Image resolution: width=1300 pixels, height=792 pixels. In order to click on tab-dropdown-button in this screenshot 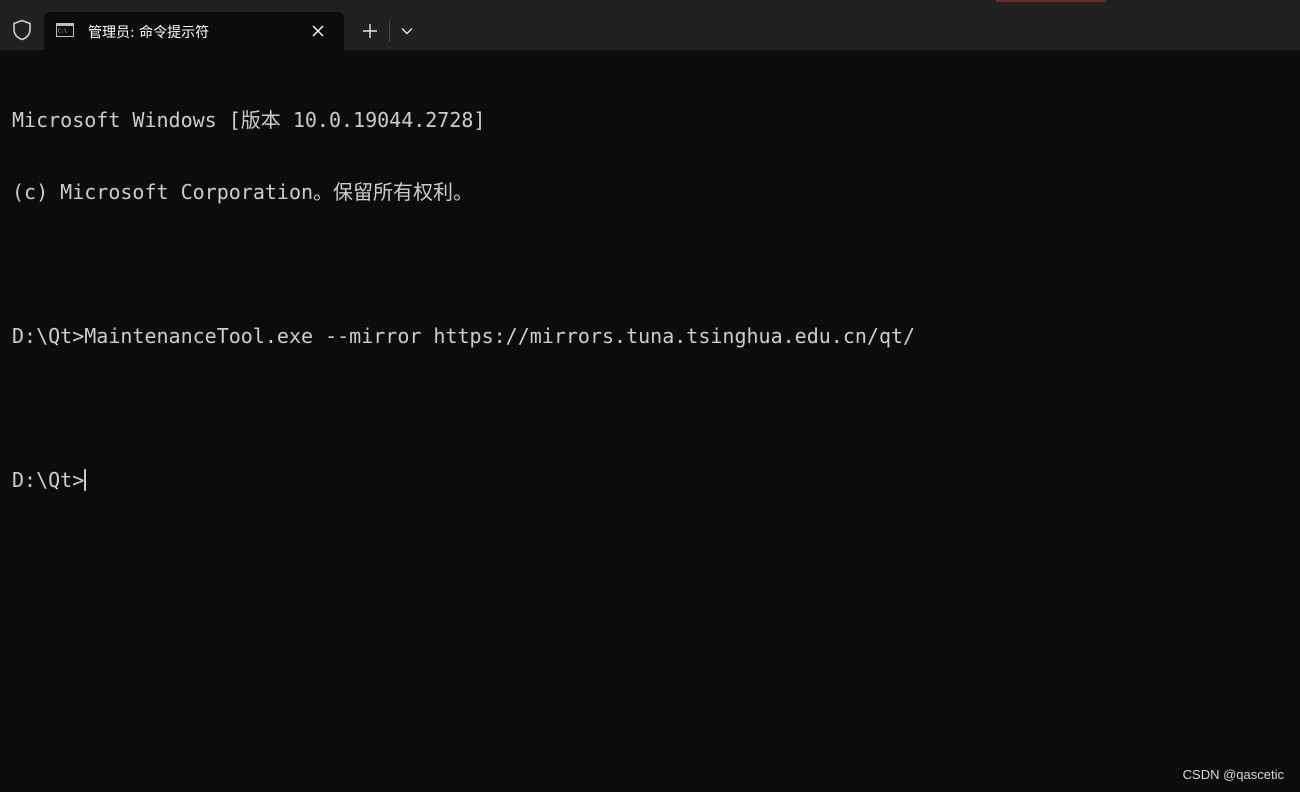, I will do `click(407, 31)`.